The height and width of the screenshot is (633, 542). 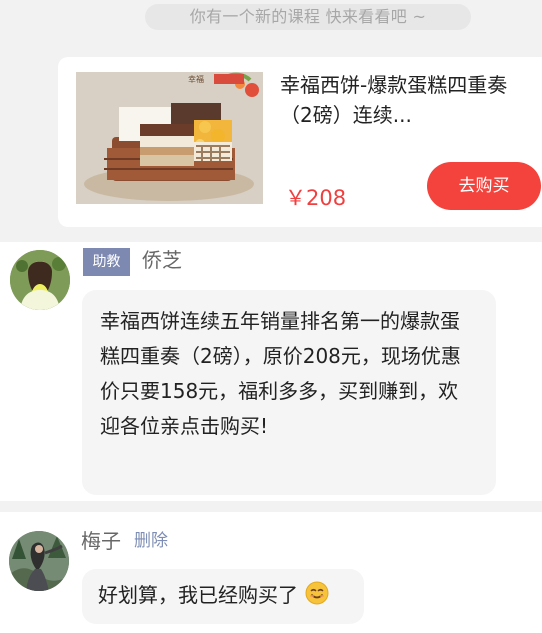 What do you see at coordinates (317, 592) in the screenshot?
I see `smile-icon` at bounding box center [317, 592].